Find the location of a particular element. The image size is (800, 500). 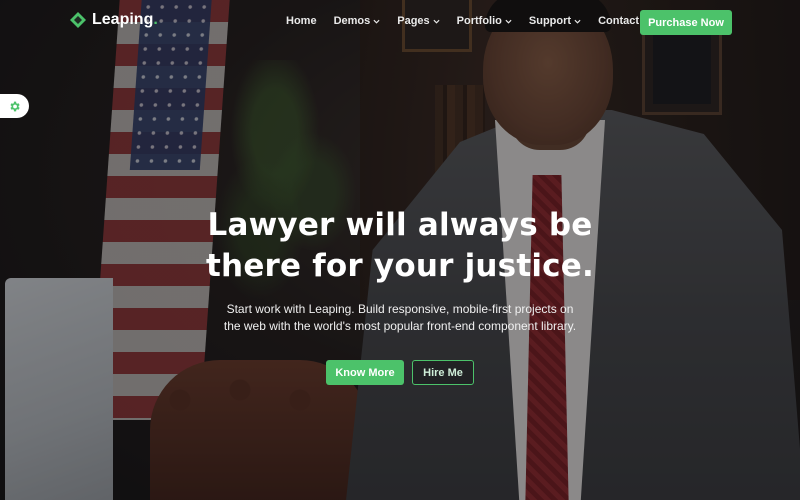

know-more-button: Know More is located at coordinates (365, 372).